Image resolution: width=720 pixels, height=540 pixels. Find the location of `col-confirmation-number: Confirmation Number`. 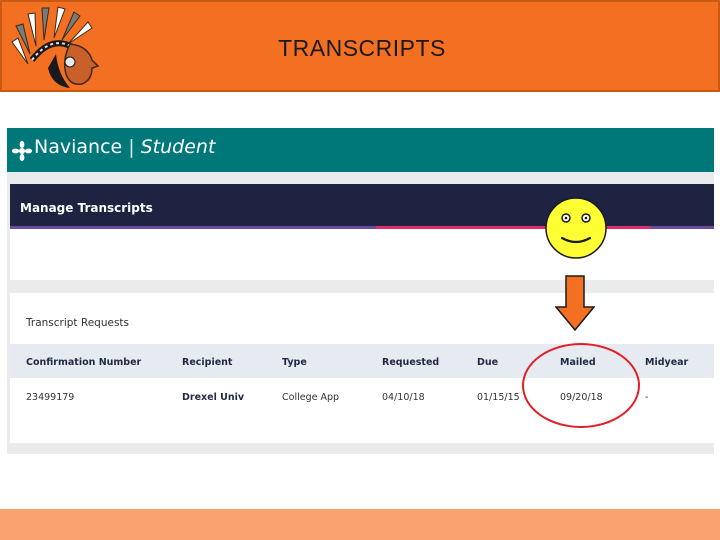

col-confirmation-number: Confirmation Number is located at coordinates (83, 362).